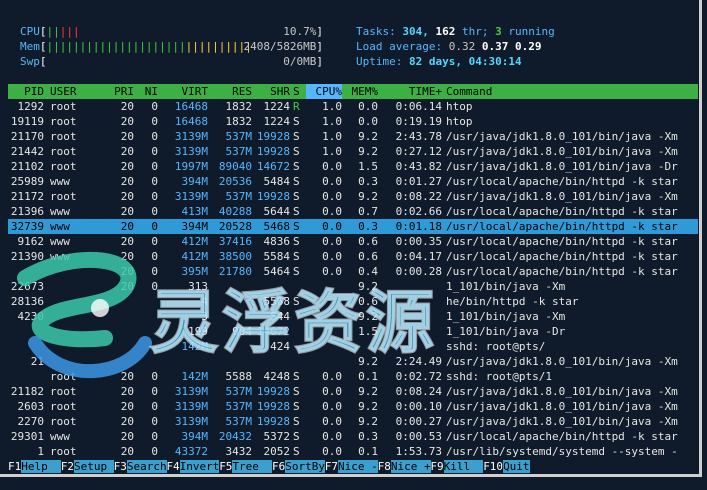 This screenshot has height=490, width=707. I want to click on fkey-label: Kill, so click(463, 466).